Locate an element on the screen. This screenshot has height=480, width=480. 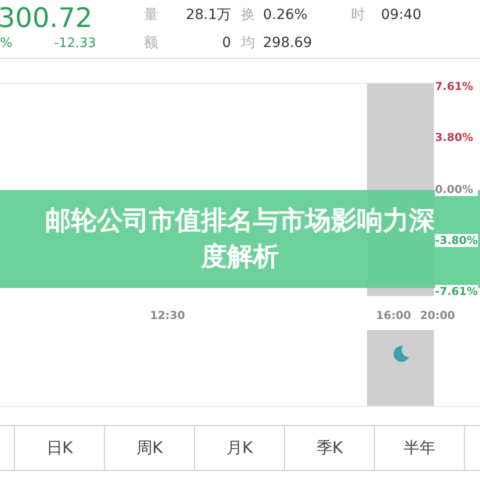
time-label: 16:00 is located at coordinates (394, 315).